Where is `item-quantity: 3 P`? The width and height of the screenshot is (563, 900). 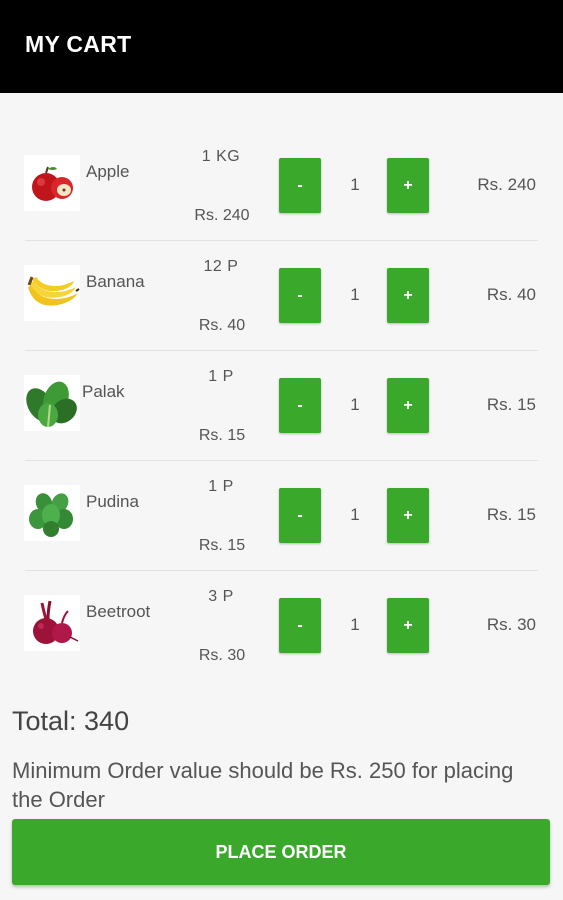
item-quantity: 3 P is located at coordinates (221, 596).